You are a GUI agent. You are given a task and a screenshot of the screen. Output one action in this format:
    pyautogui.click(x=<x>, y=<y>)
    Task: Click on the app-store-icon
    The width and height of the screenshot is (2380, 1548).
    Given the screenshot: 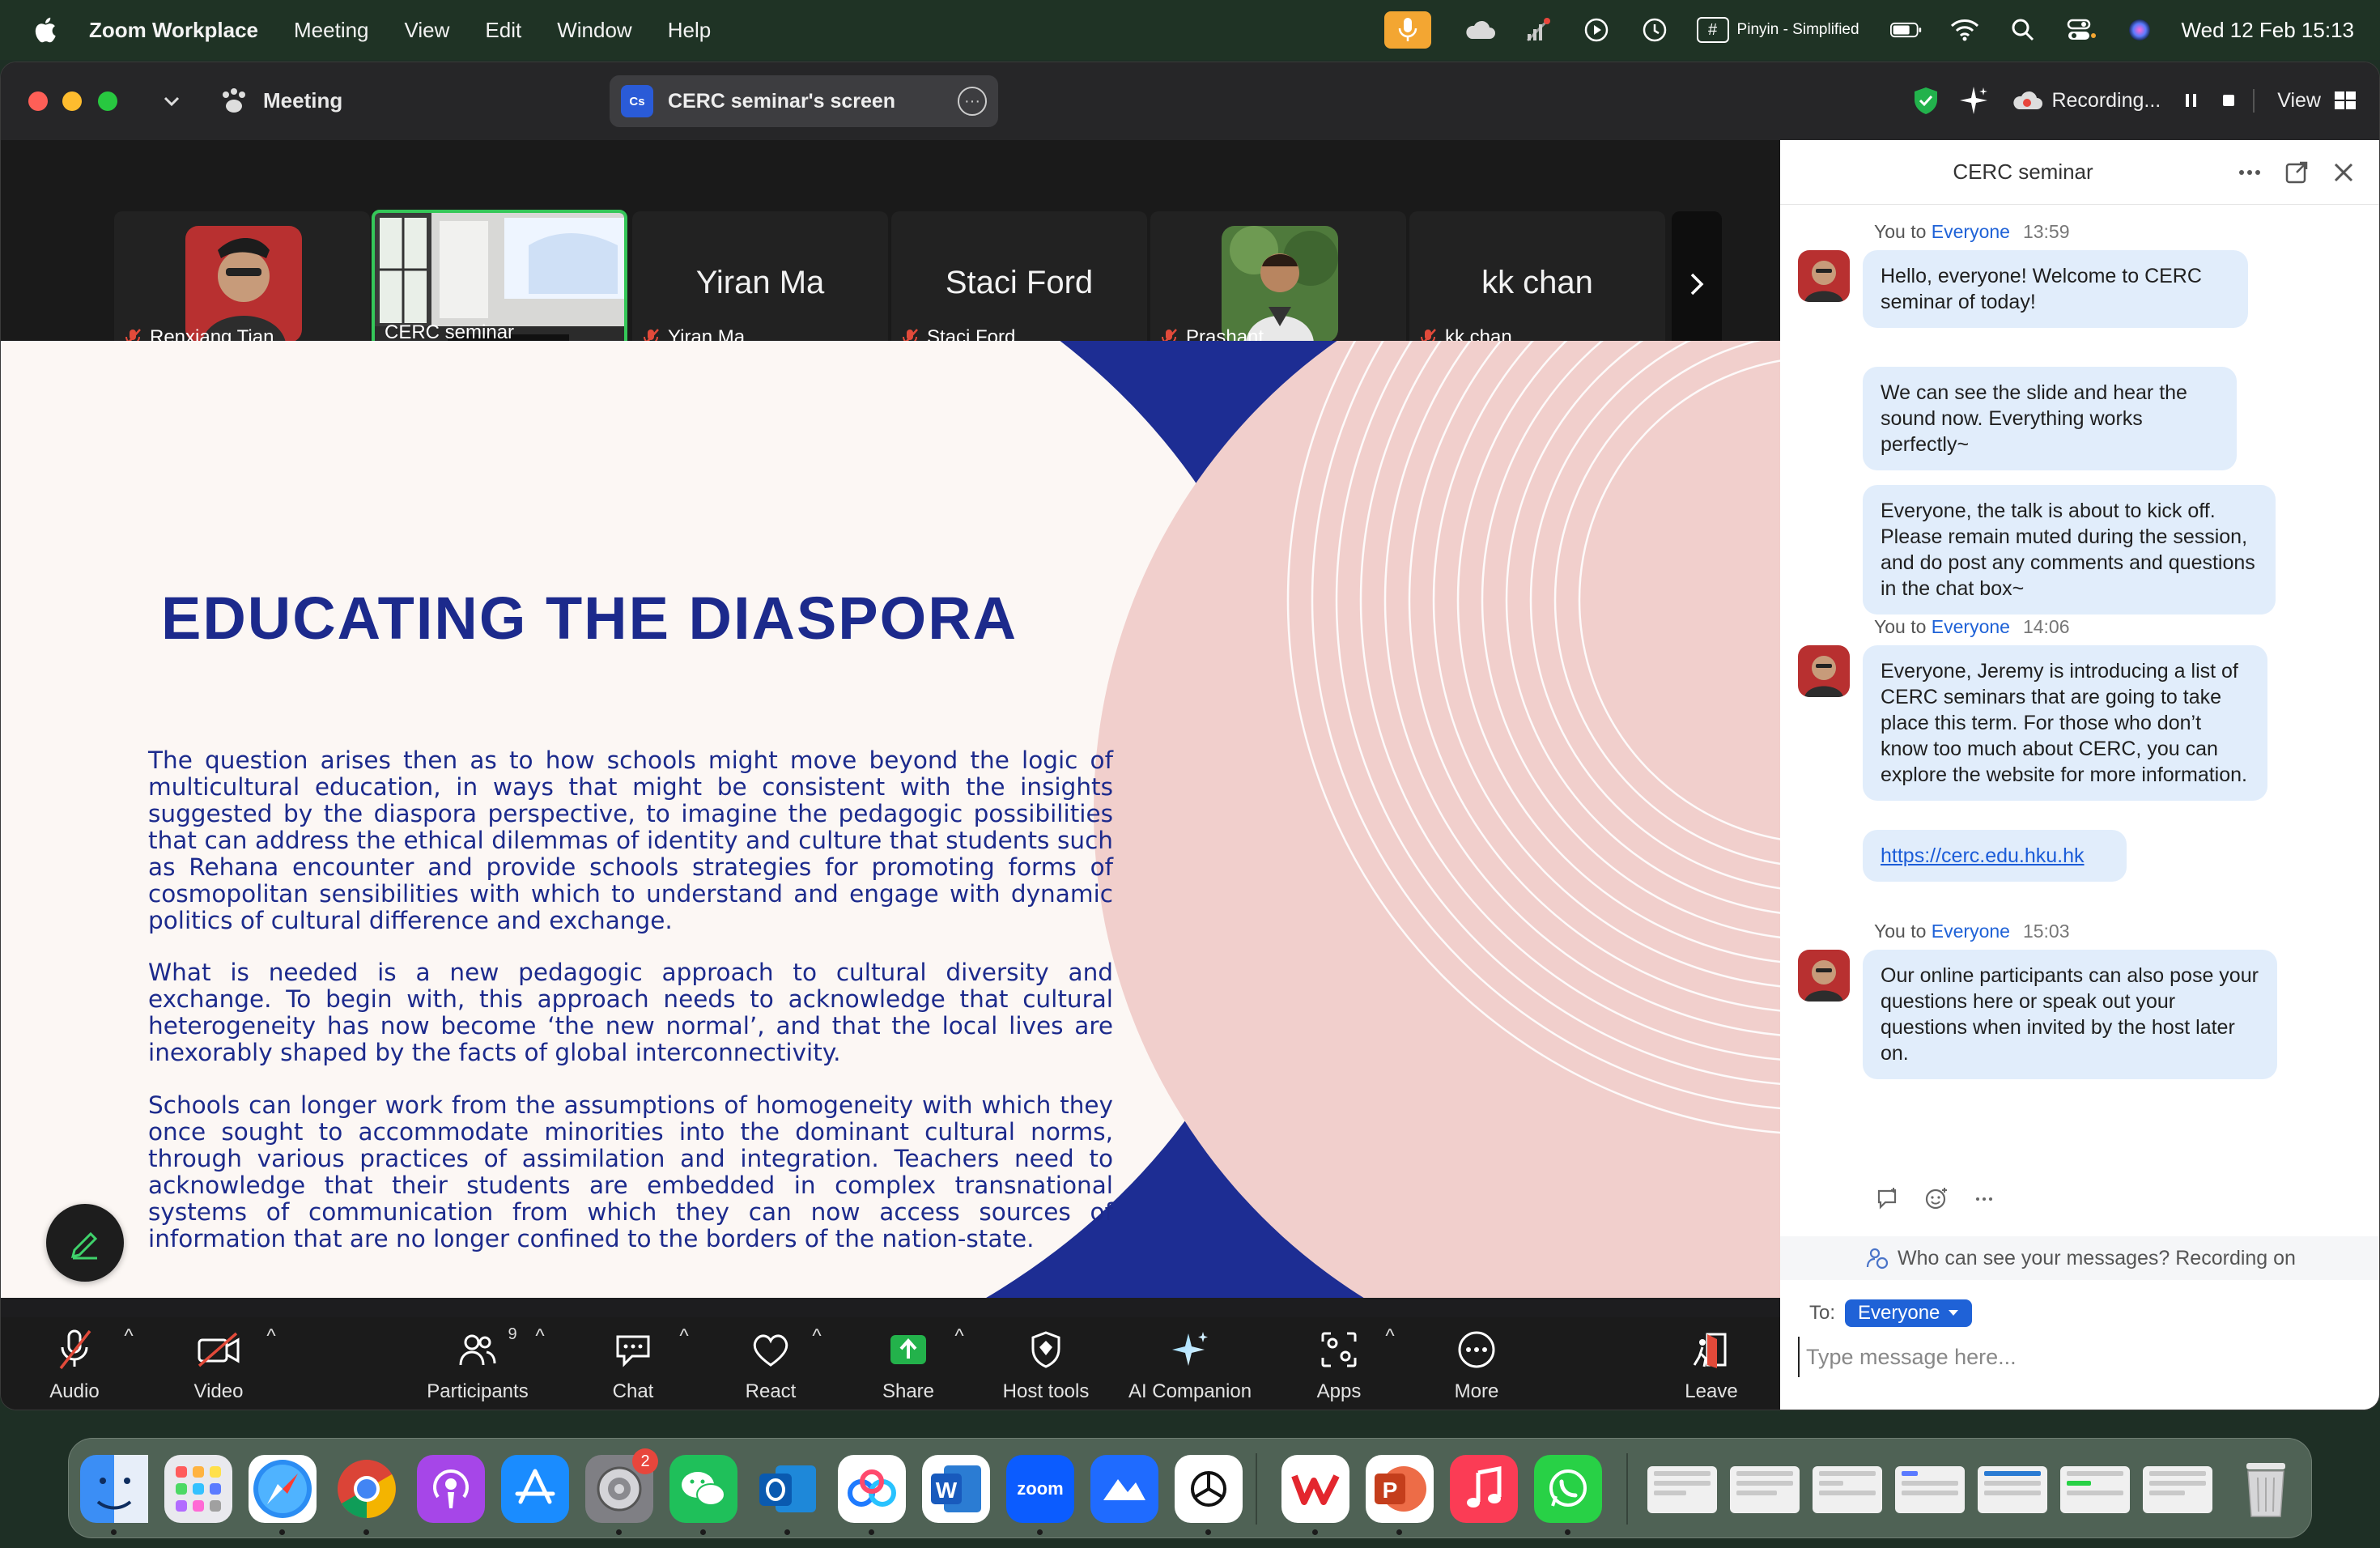 What is the action you would take?
    pyautogui.click(x=535, y=1489)
    